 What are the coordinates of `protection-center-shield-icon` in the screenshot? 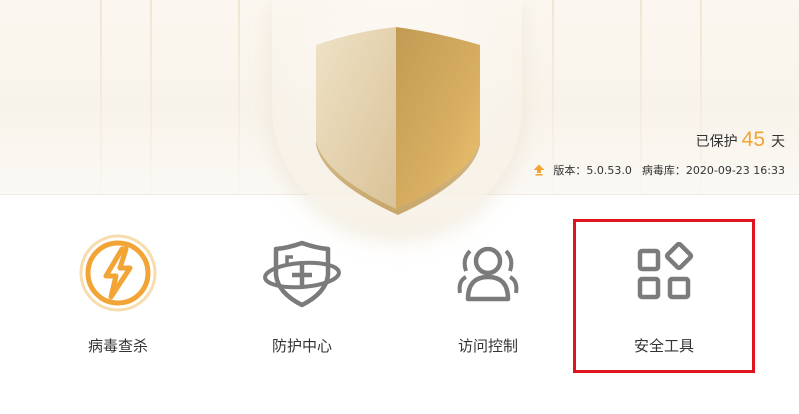 It's located at (302, 274).